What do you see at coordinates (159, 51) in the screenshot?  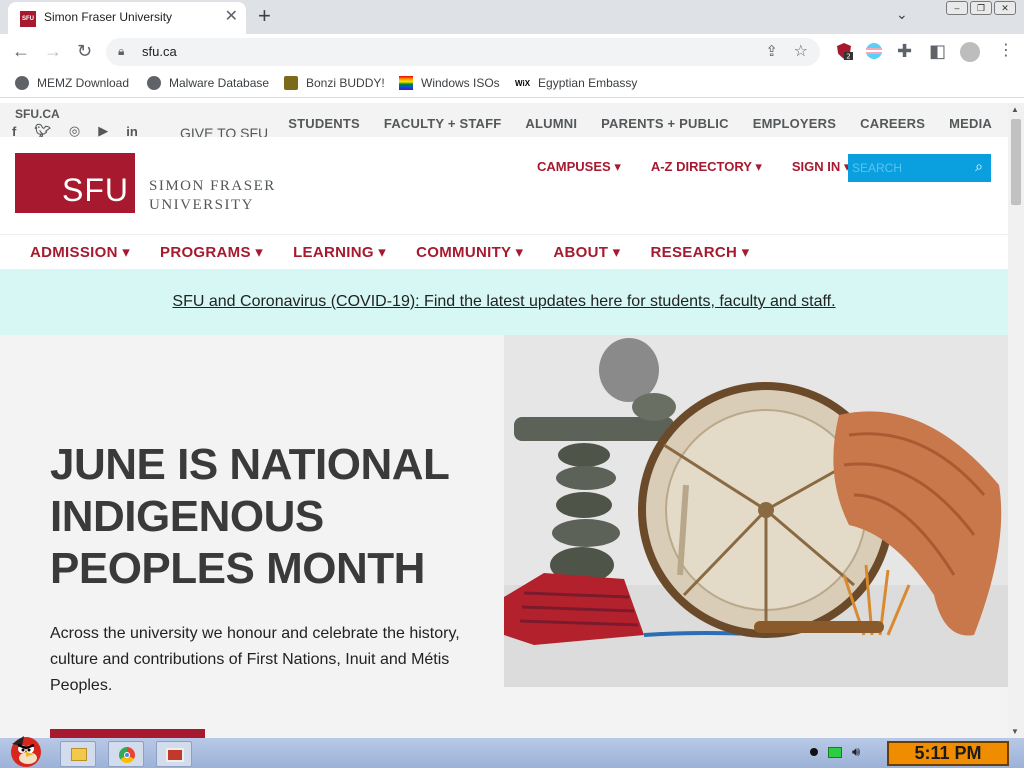 I see `url-text: sfu.ca` at bounding box center [159, 51].